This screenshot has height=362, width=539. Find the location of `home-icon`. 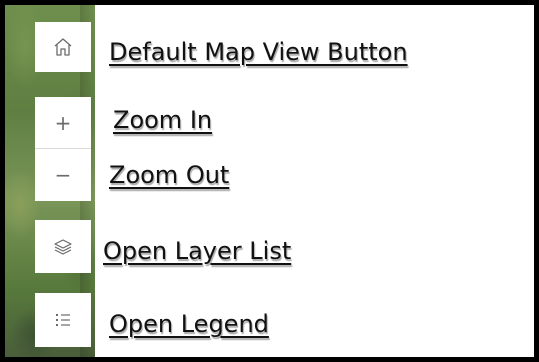

home-icon is located at coordinates (63, 47).